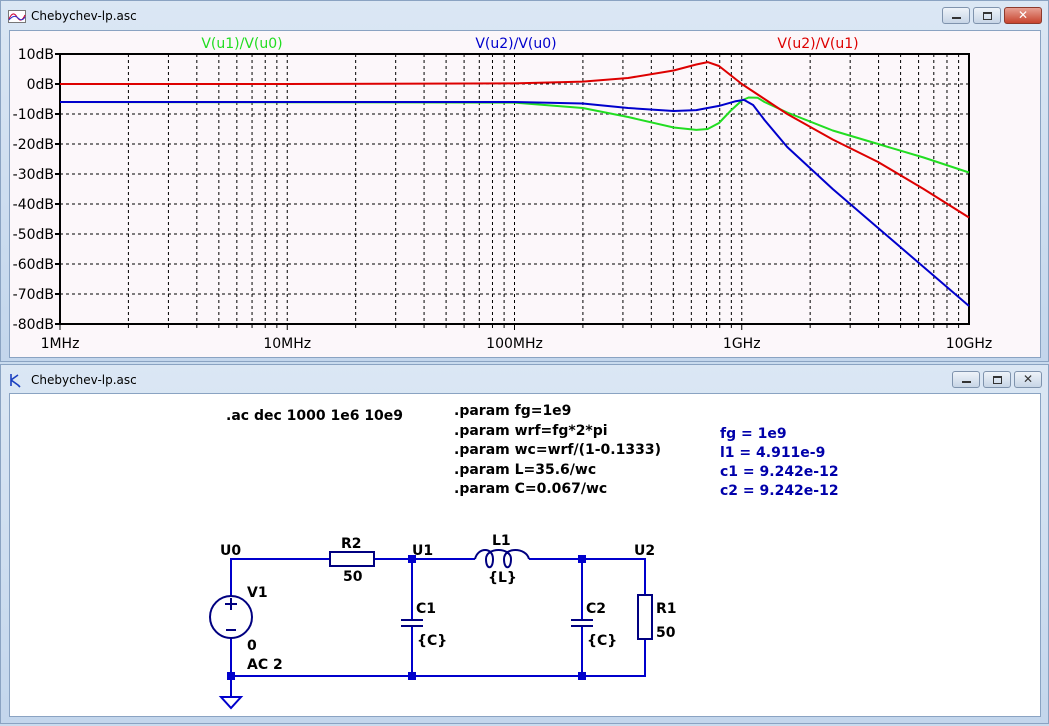 This screenshot has height=726, width=1049. Describe the element at coordinates (33, 295) in the screenshot. I see `y-tick-label: -70dB` at that location.